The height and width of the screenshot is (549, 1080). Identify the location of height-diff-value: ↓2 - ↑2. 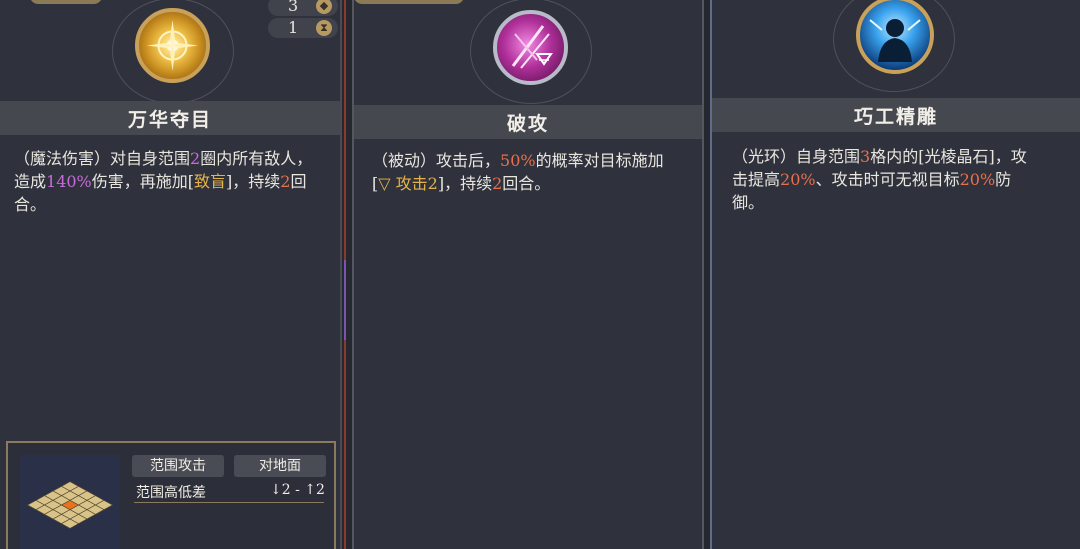
(297, 490).